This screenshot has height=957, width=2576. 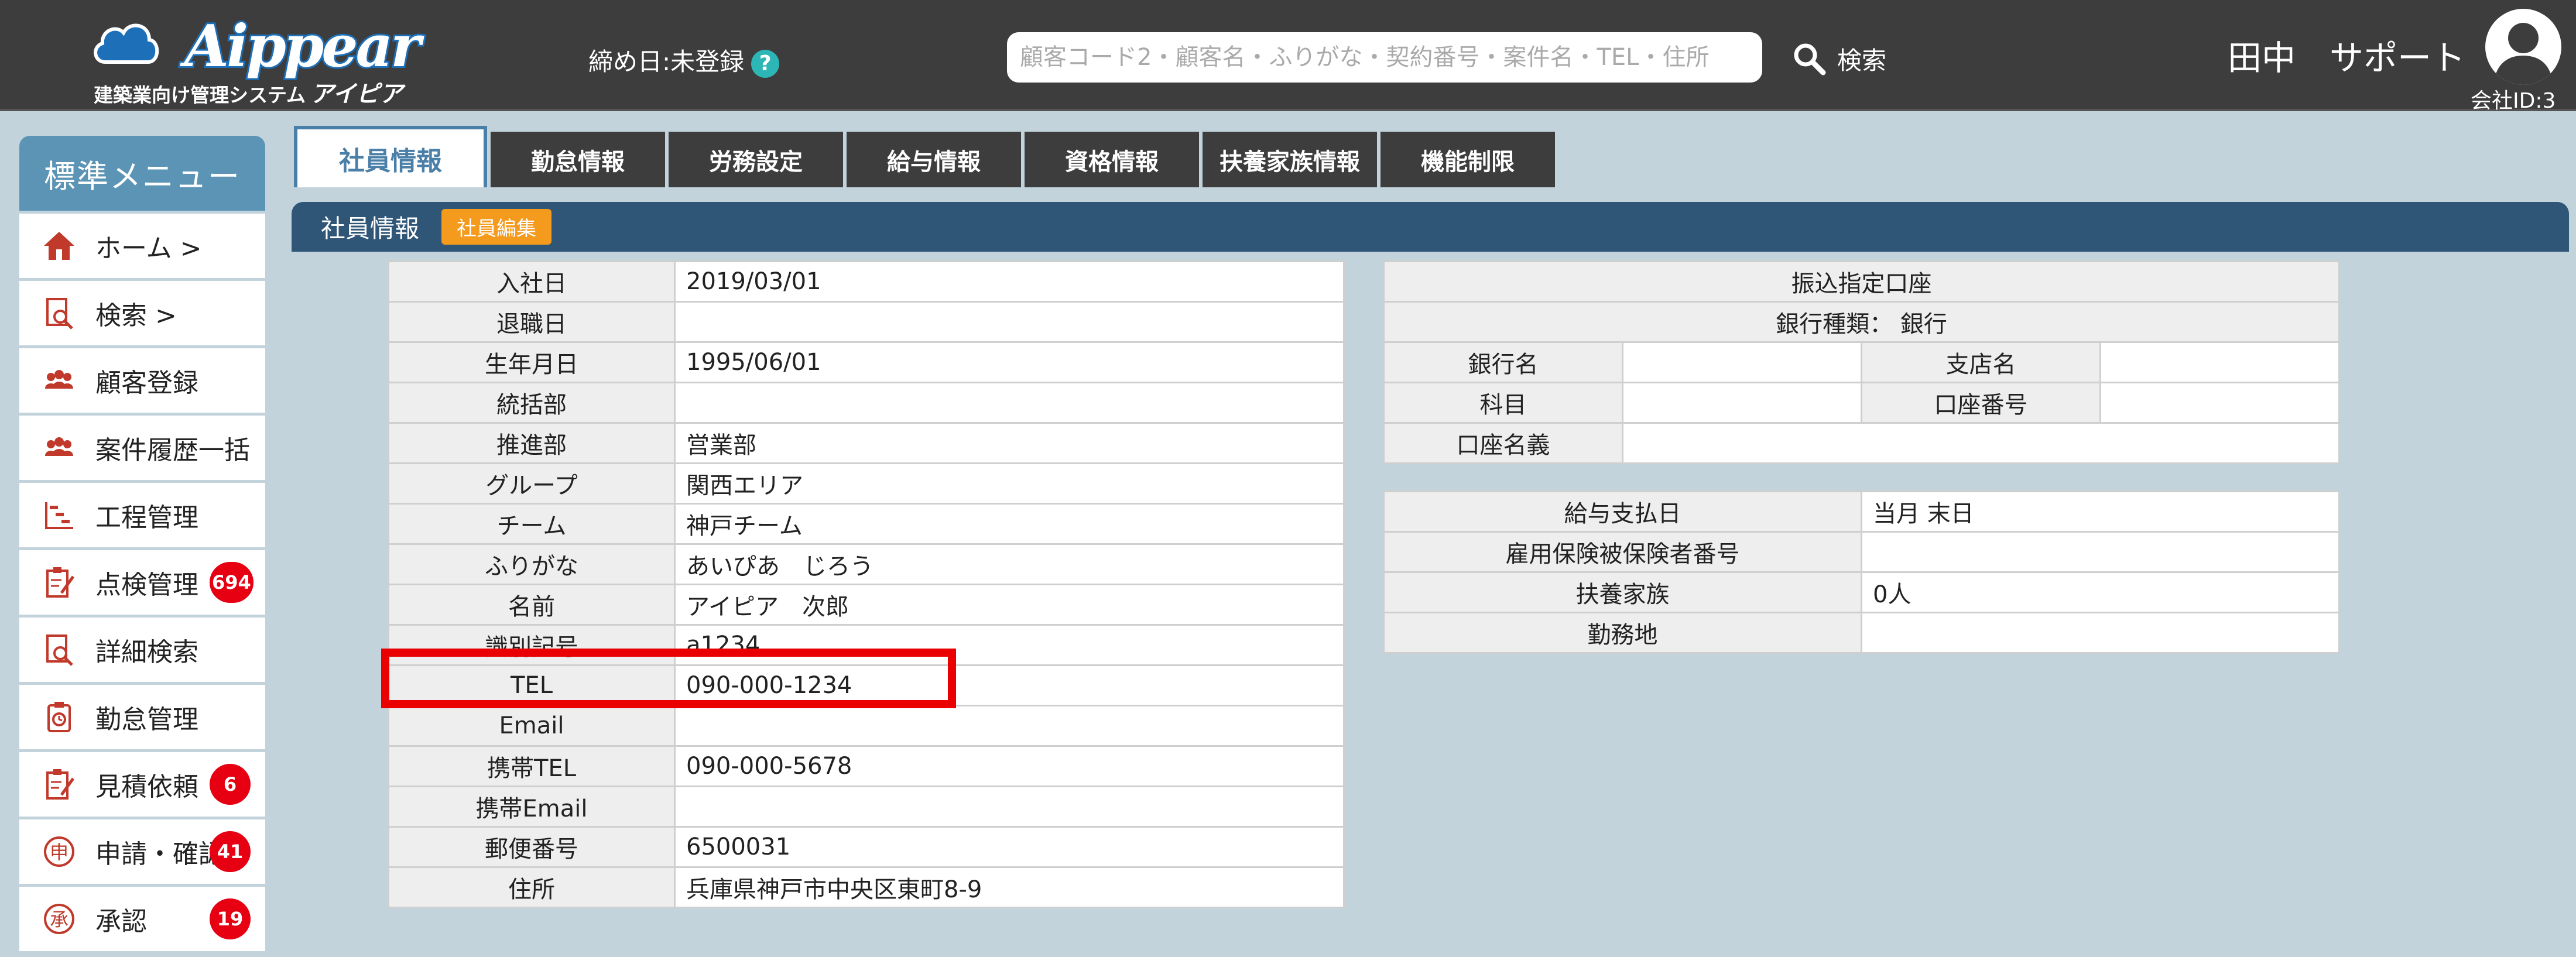 I want to click on logo-subtitle-text: 建築業向け管理システム, so click(x=200, y=95).